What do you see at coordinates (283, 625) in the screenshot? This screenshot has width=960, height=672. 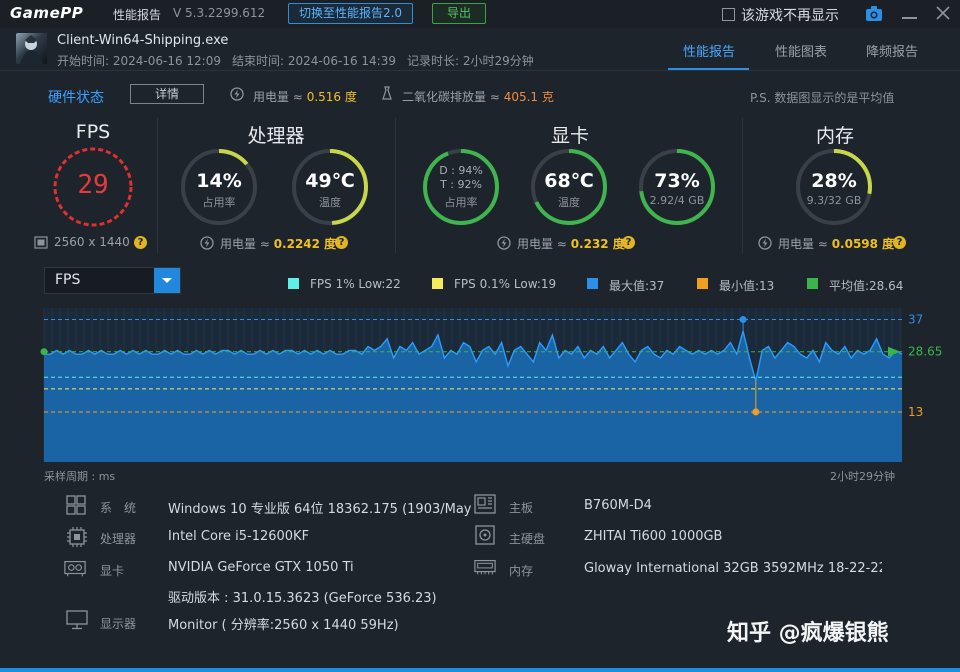 I see `monitor-value: Monitor ( 分辨率:2560 x 1440 59Hz)` at bounding box center [283, 625].